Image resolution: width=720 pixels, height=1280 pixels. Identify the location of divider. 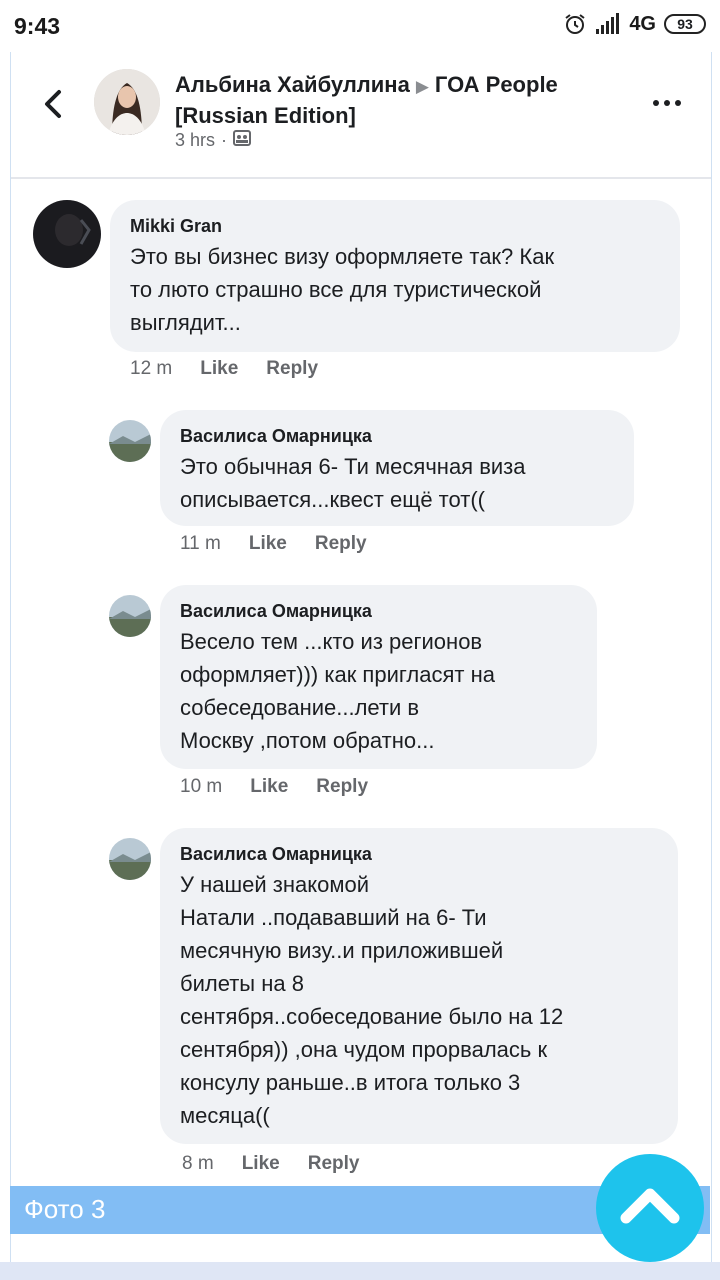
(361, 178).